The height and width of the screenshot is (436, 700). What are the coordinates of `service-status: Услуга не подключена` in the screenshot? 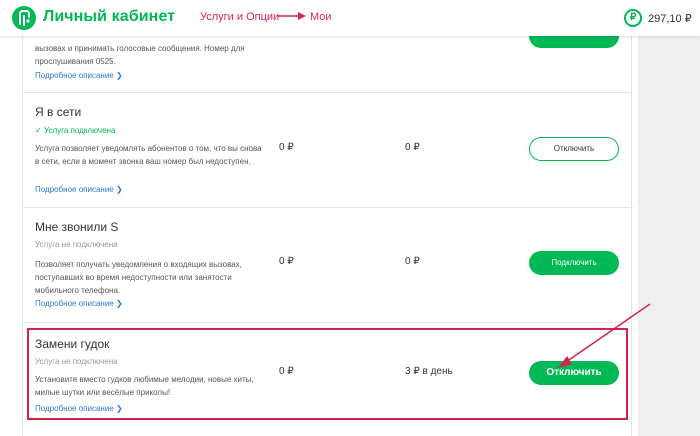 It's located at (76, 244).